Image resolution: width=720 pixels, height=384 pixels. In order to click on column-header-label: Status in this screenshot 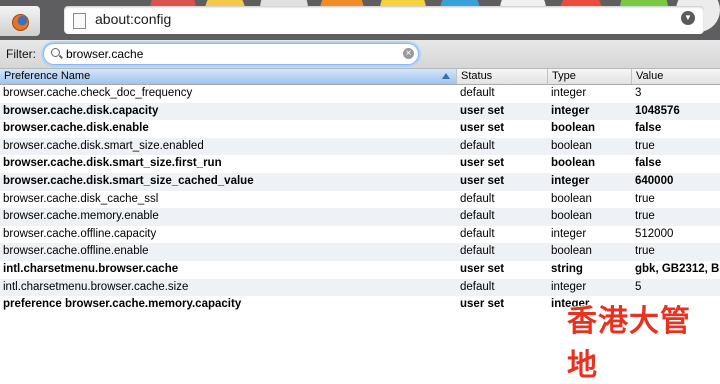, I will do `click(477, 76)`.